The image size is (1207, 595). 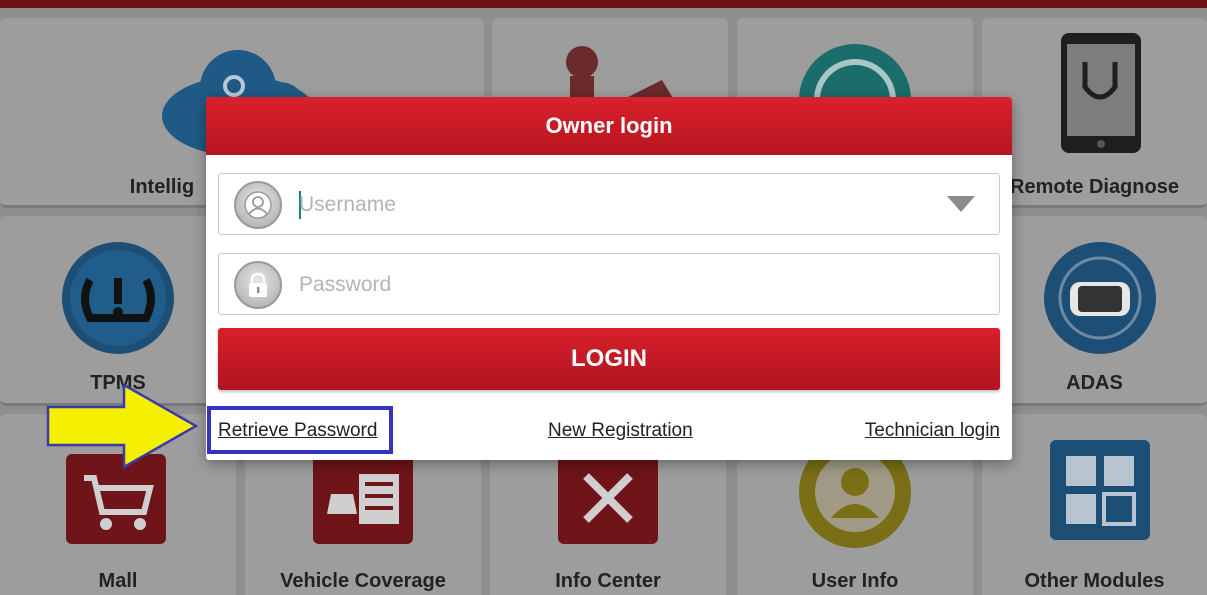 I want to click on tile-adas: ADAS, so click(x=1094, y=311).